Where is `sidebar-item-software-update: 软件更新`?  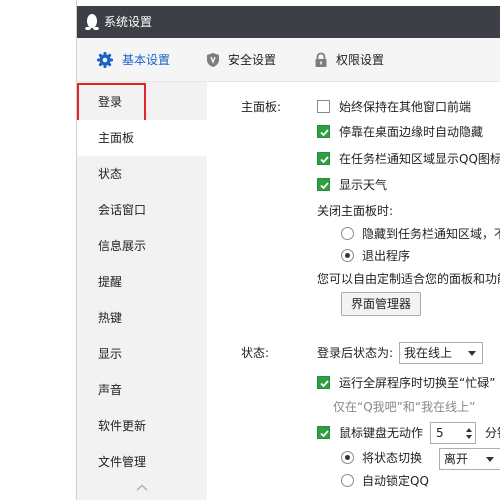 sidebar-item-software-update: 软件更新 is located at coordinates (142, 426).